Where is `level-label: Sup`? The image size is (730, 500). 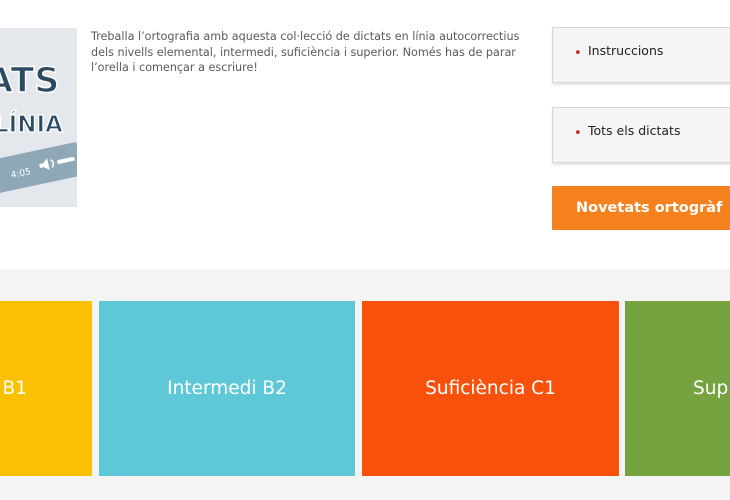 level-label: Sup is located at coordinates (711, 388).